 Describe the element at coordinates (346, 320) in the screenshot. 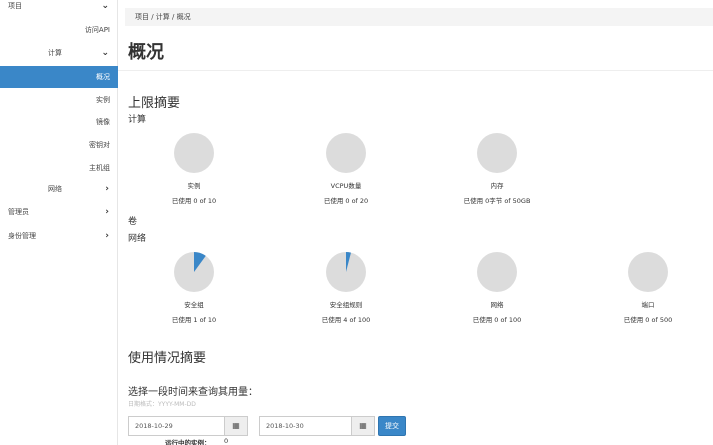

I see `pie-usage-text: 已使用 4 of 100` at that location.